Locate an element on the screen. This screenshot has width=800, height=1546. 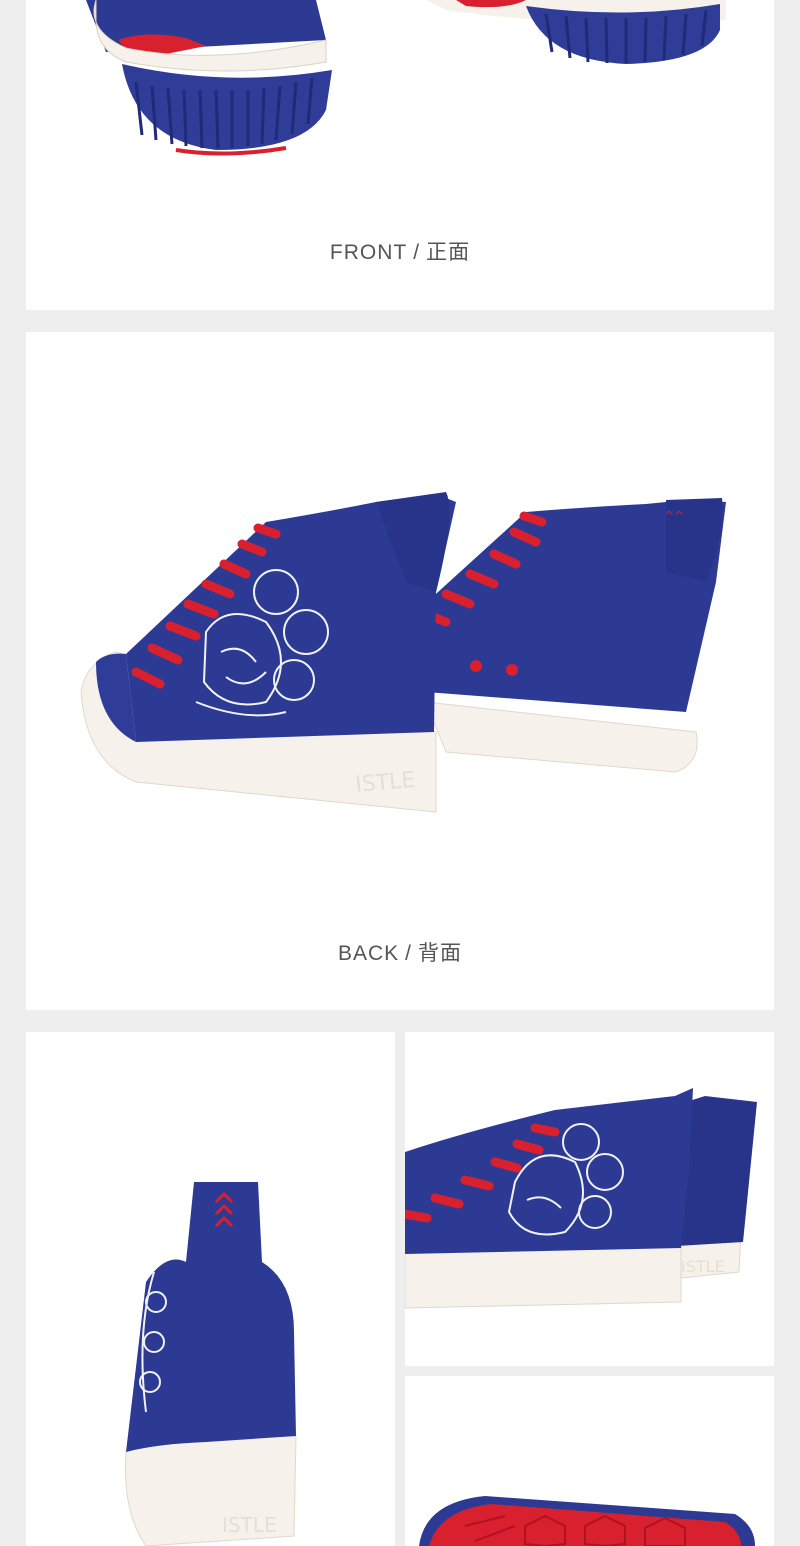
back-label-cn: 背面 is located at coordinates (440, 953).